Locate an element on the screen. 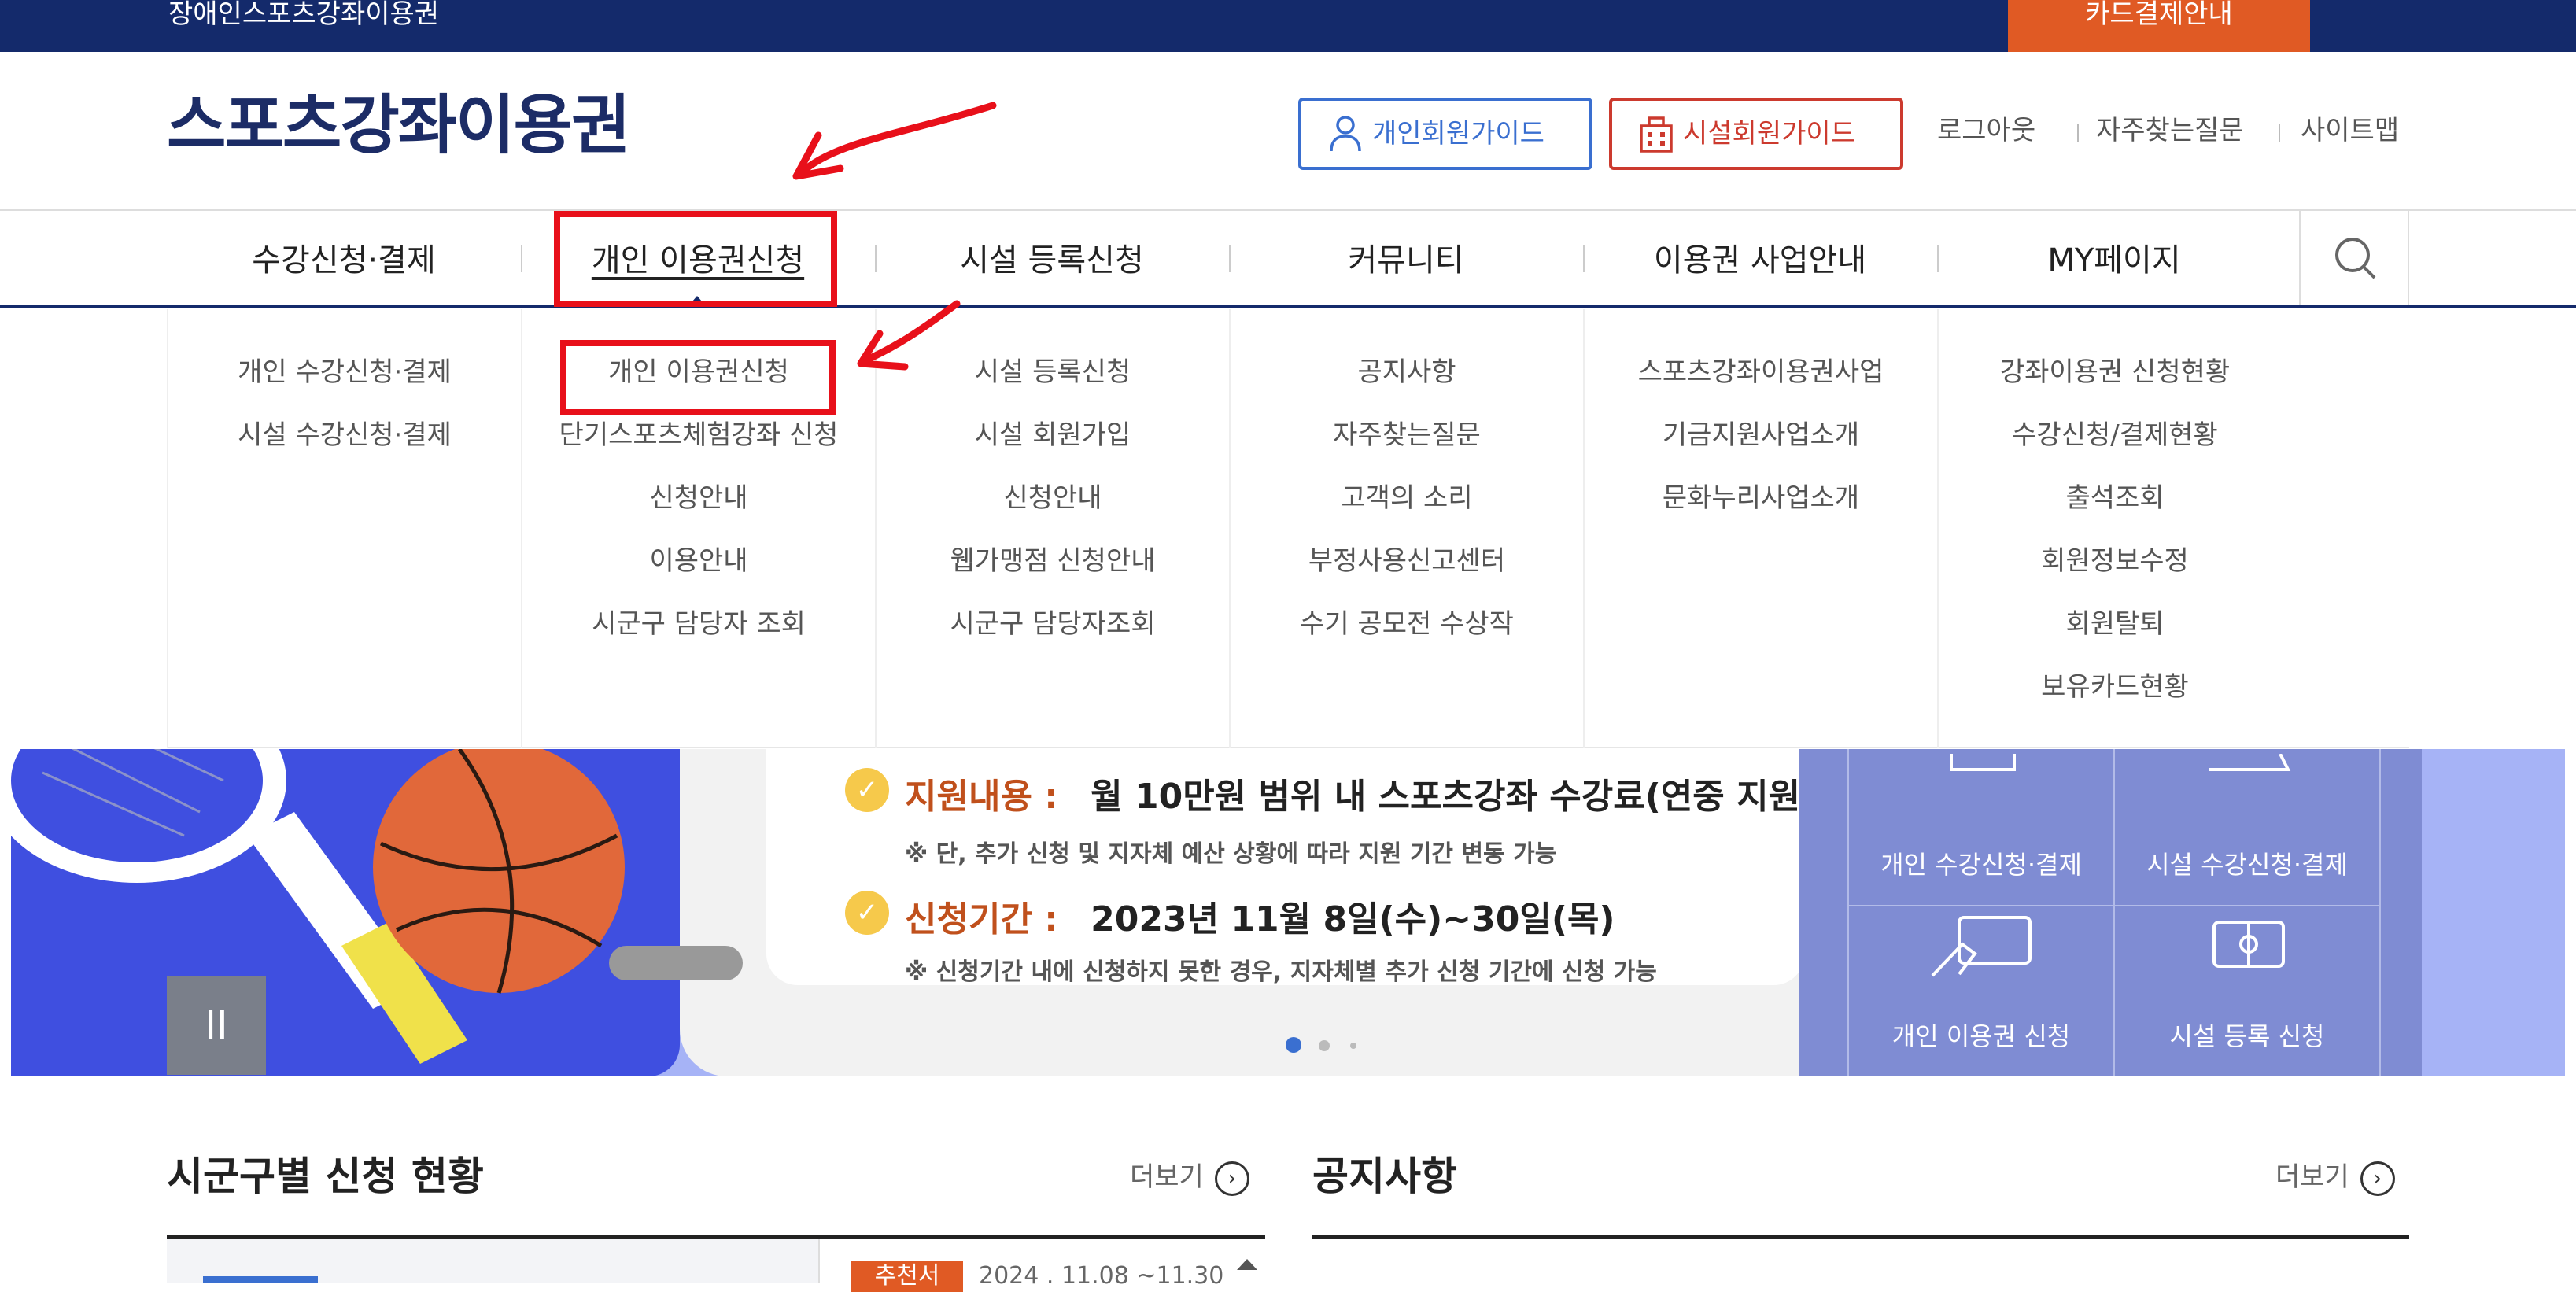 The width and height of the screenshot is (2576, 1292). menu-column: 스포츠강좌이용권사업 기금지원사업소개 문화누리사업소개 is located at coordinates (1760, 529).